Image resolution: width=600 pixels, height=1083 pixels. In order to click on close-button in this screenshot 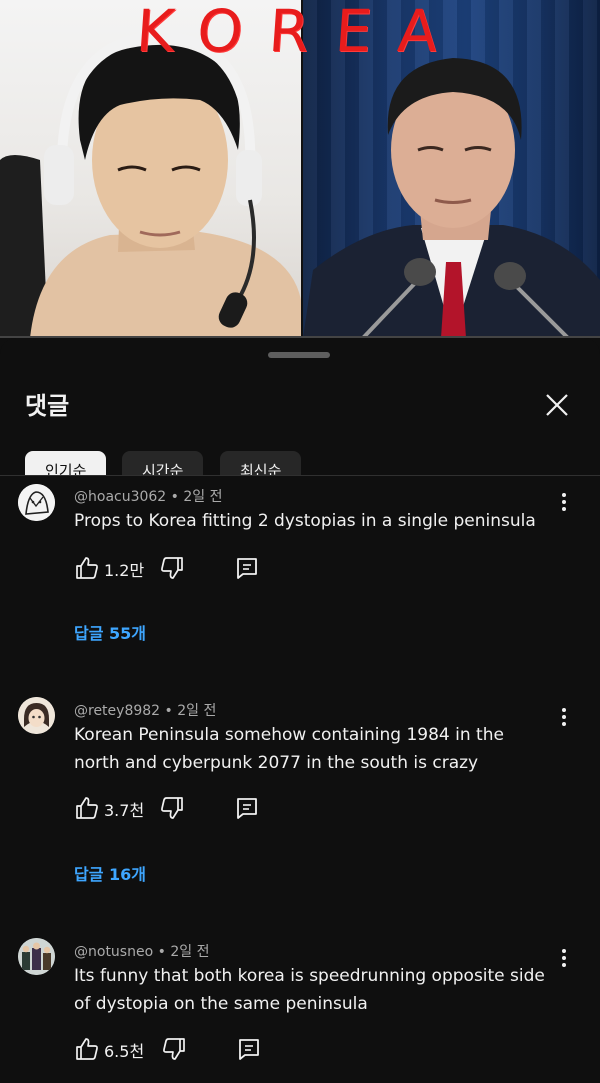, I will do `click(557, 405)`.